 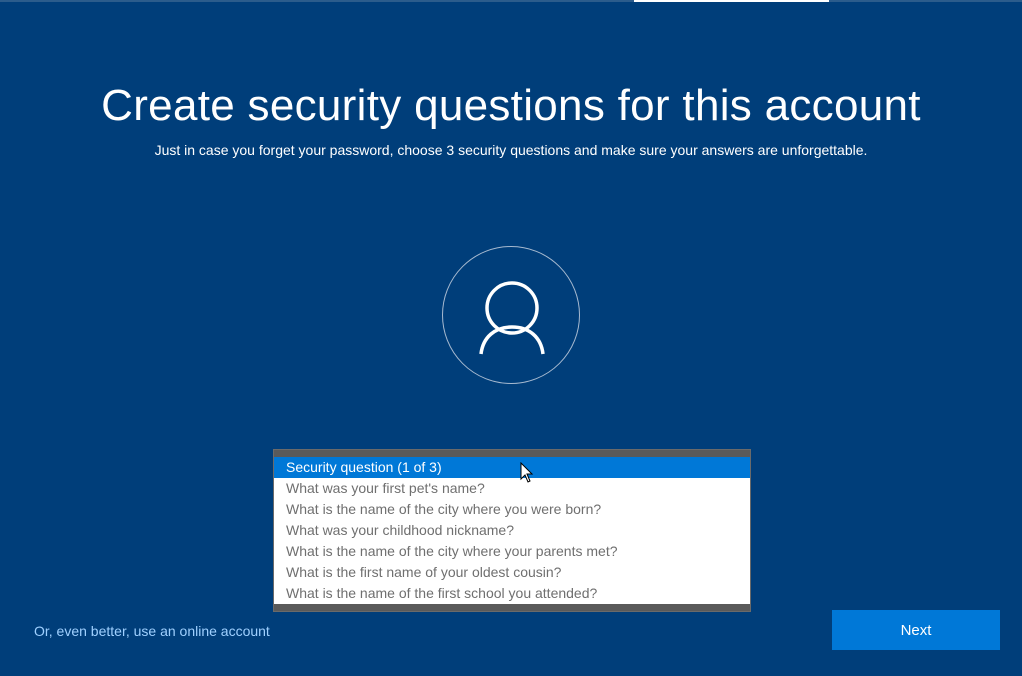 What do you see at coordinates (916, 630) in the screenshot?
I see `next-button: Next` at bounding box center [916, 630].